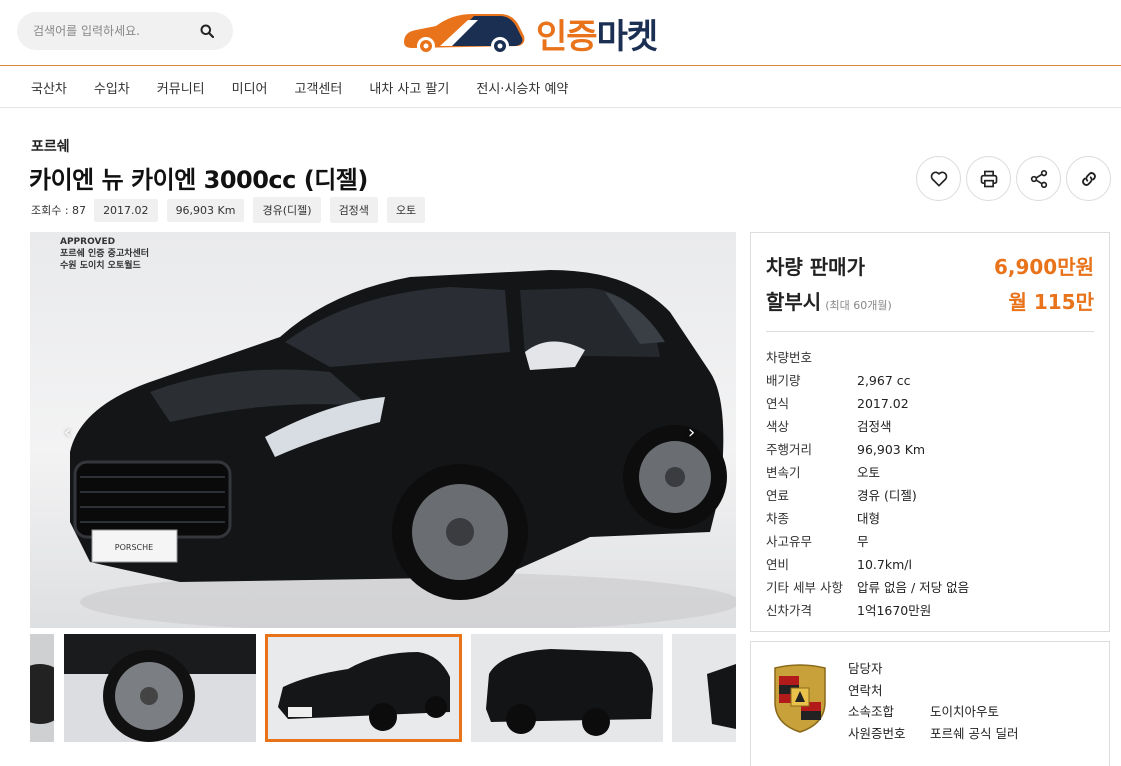  I want to click on nav-buy-sell: 내차 사고 팔기, so click(409, 87).